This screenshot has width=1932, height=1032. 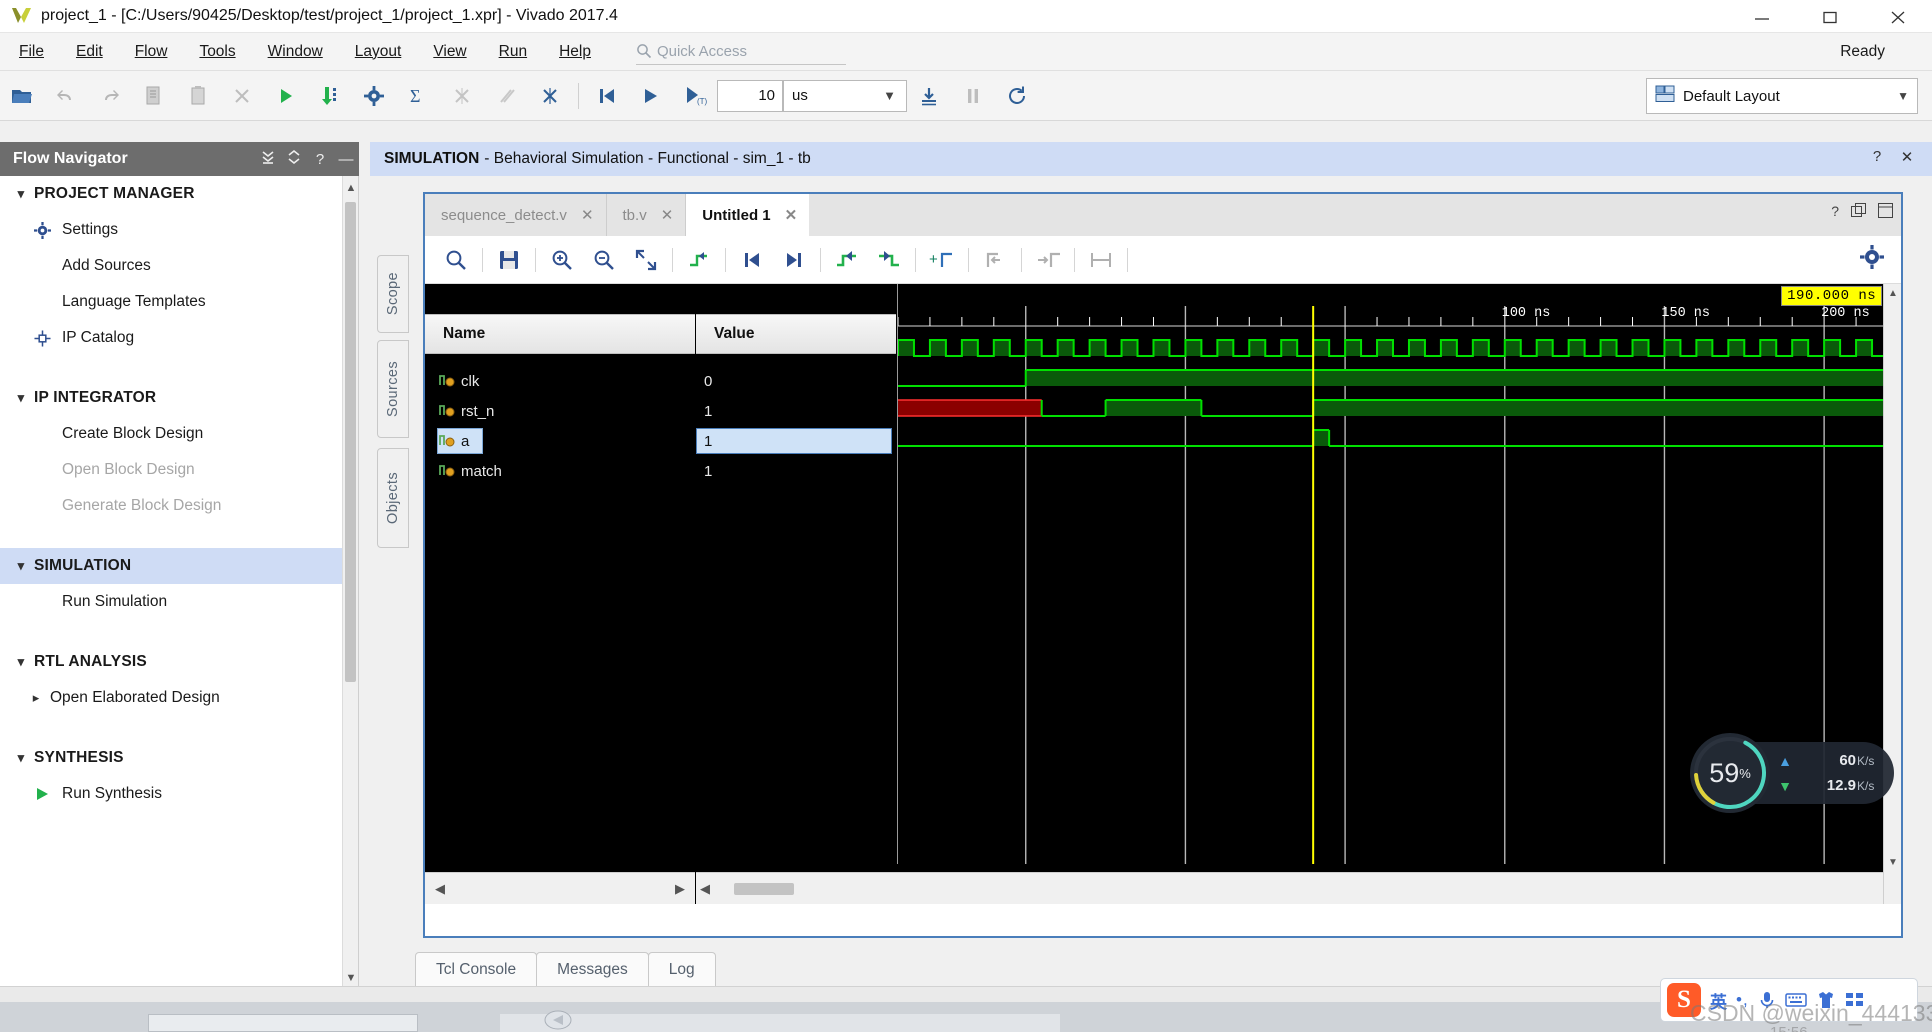 I want to click on signal-row-rst_n: rst_n, so click(x=560, y=411).